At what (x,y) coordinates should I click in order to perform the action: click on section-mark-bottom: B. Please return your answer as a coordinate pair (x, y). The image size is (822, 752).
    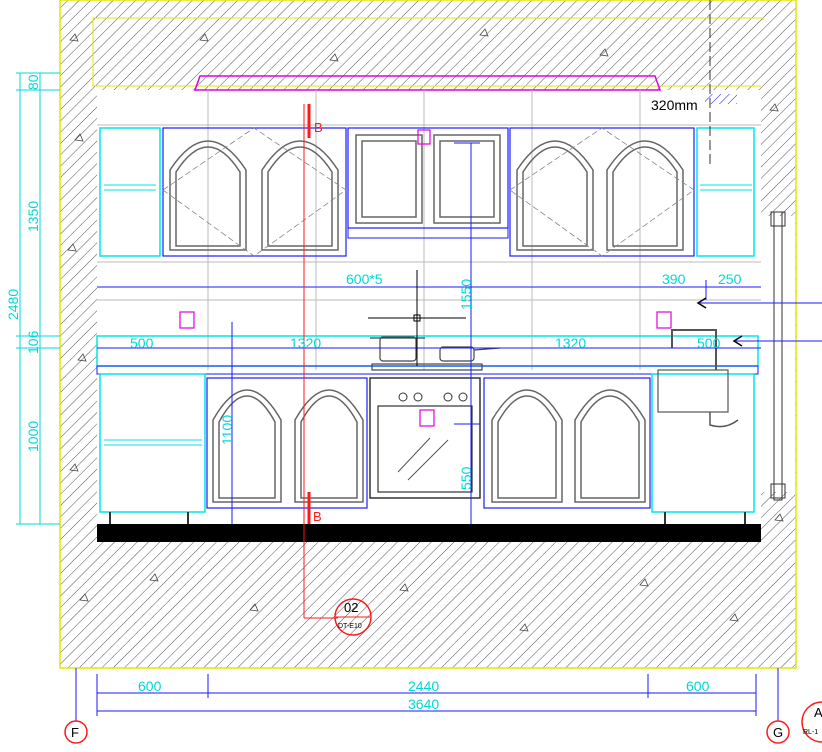
    Looking at the image, I should click on (317, 516).